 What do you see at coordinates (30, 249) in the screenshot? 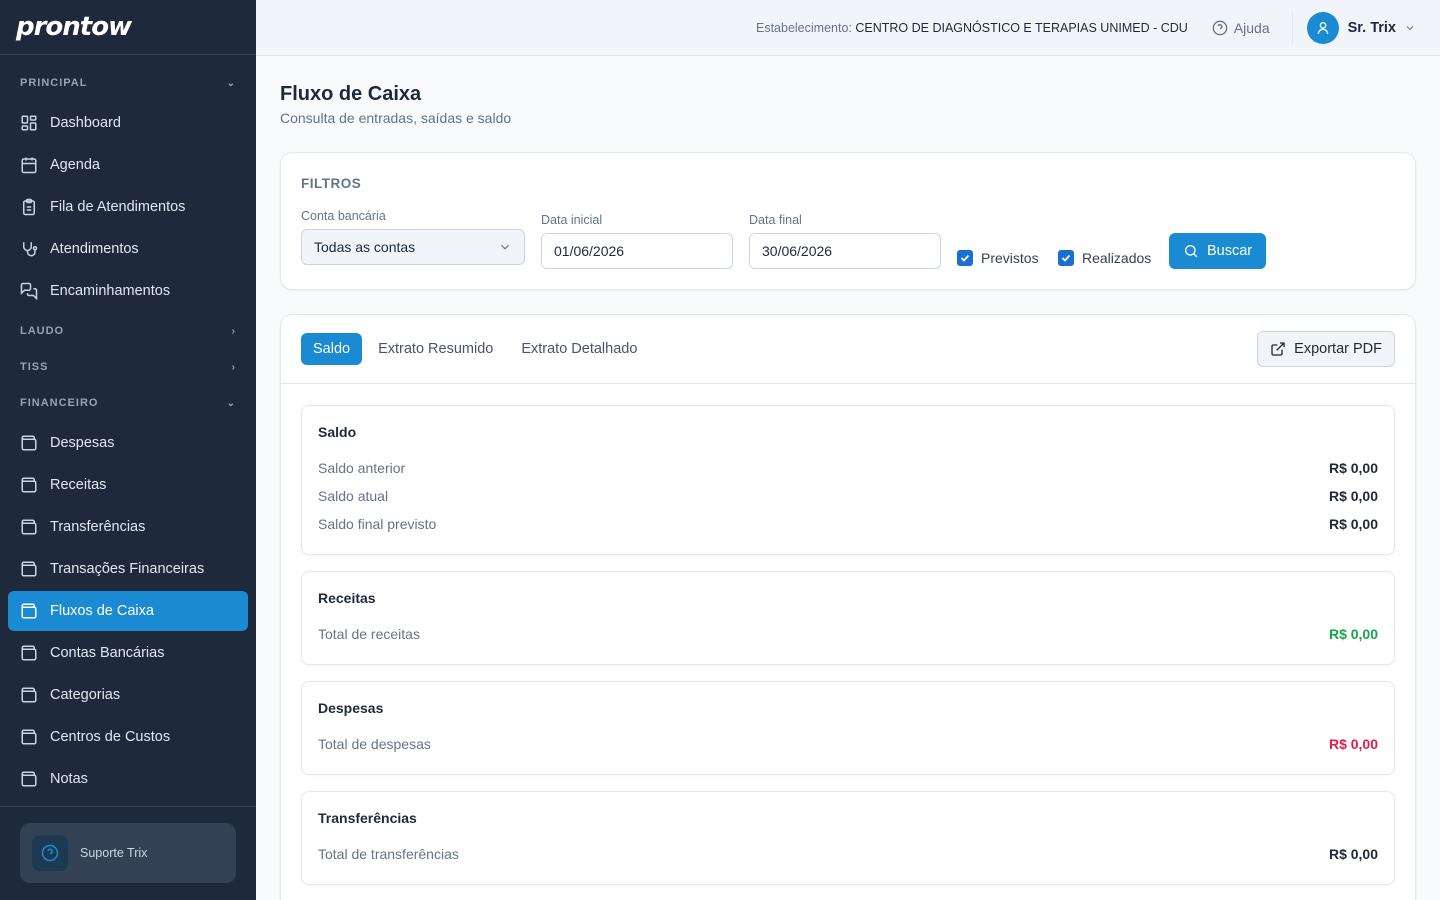
I see `stethoscope-icon` at bounding box center [30, 249].